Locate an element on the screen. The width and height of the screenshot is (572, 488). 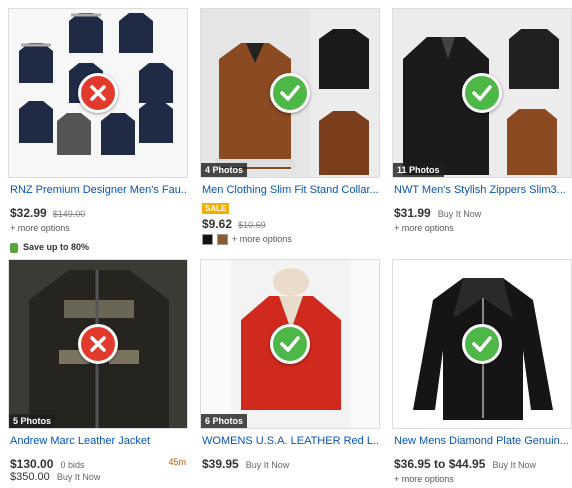
photo-count-badge: 5 Photos is located at coordinates (32, 421).